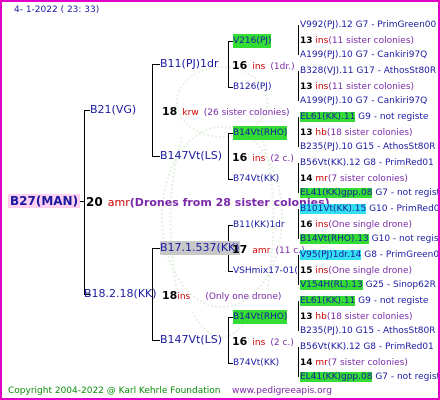 This screenshot has width=440, height=400. I want to click on gen2-note-4: (2 c.), so click(282, 343).